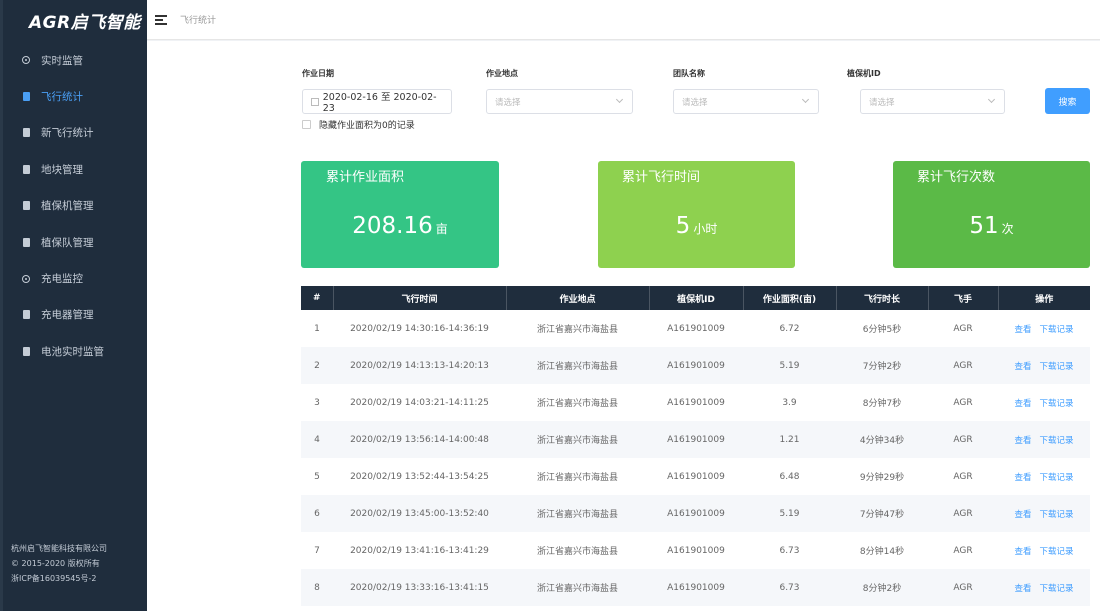  What do you see at coordinates (317, 587) in the screenshot?
I see `cell-no: 8` at bounding box center [317, 587].